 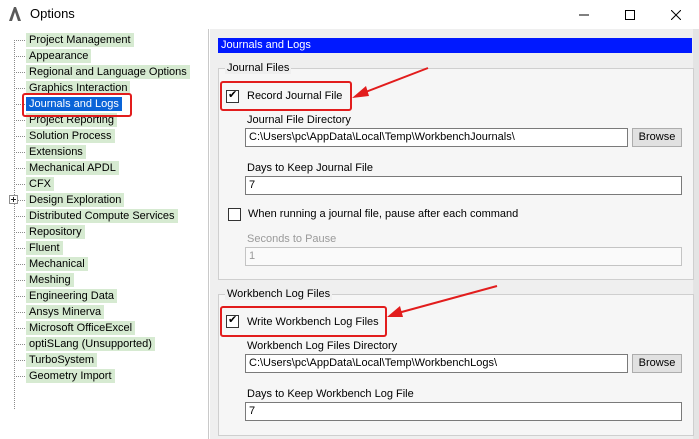 I want to click on tree-item-project-management: Project Management, so click(x=109, y=40).